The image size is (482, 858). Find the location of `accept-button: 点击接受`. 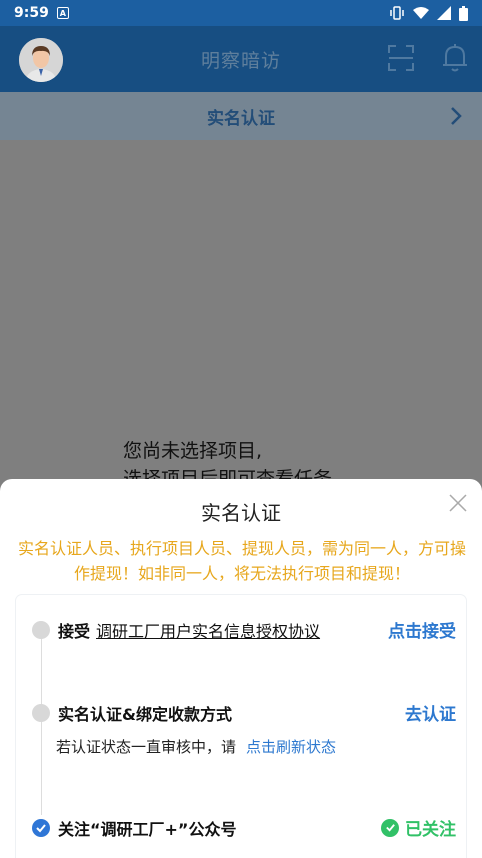

accept-button: 点击接受 is located at coordinates (422, 629).